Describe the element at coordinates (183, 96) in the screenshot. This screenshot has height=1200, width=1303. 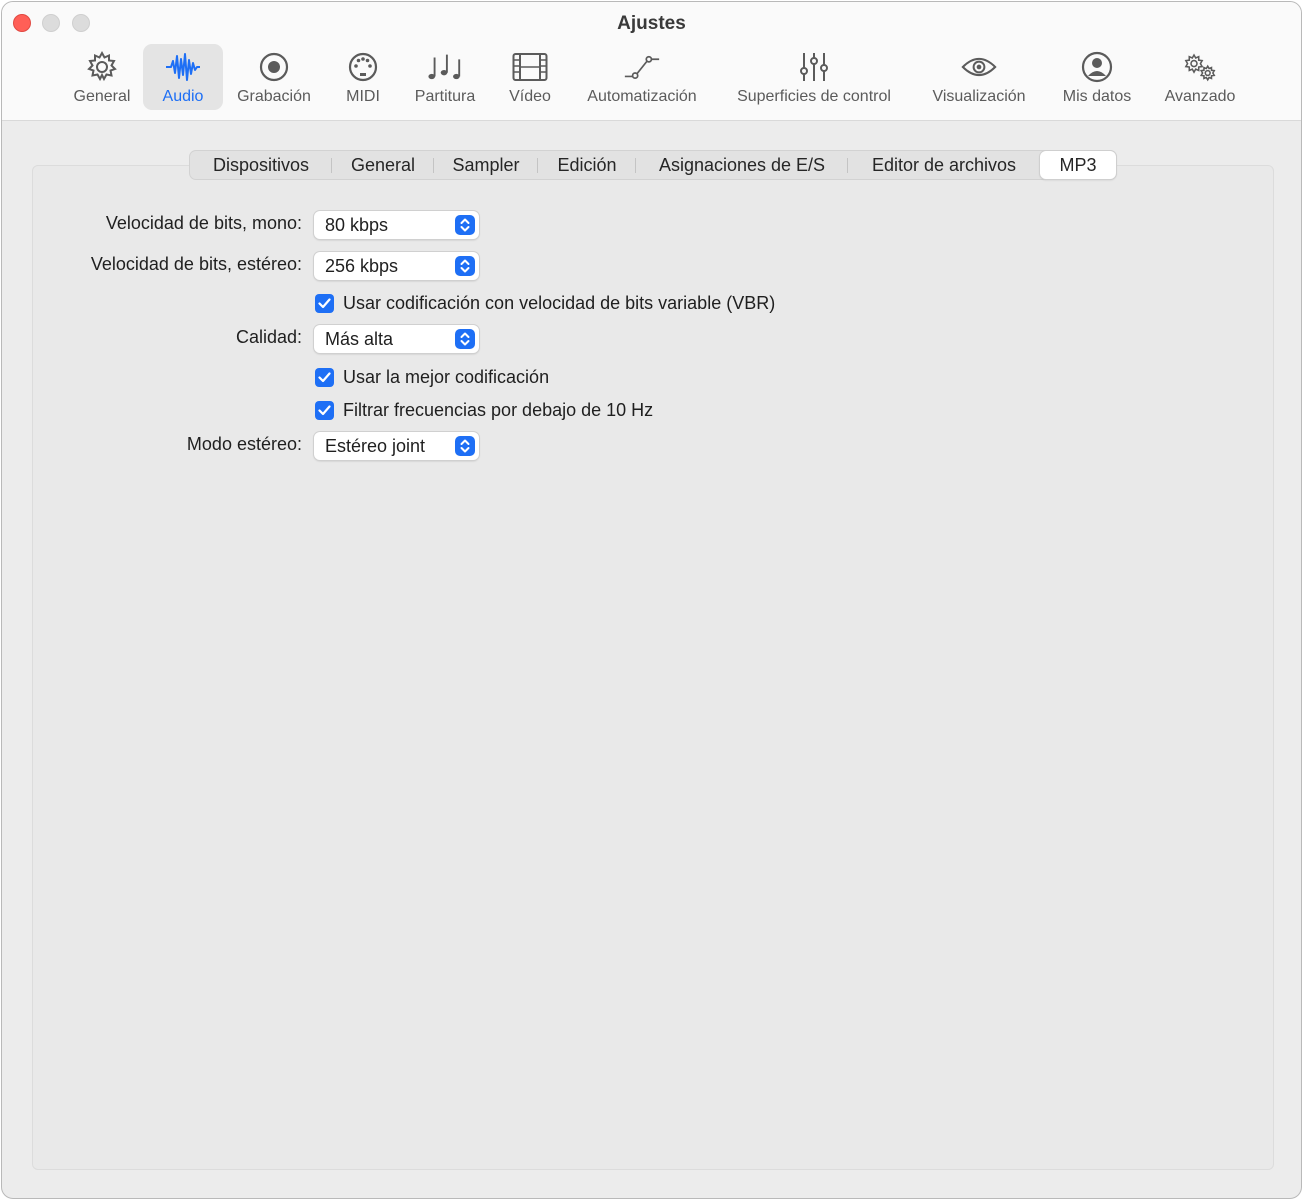
I see `toolbar-label: Audio` at that location.